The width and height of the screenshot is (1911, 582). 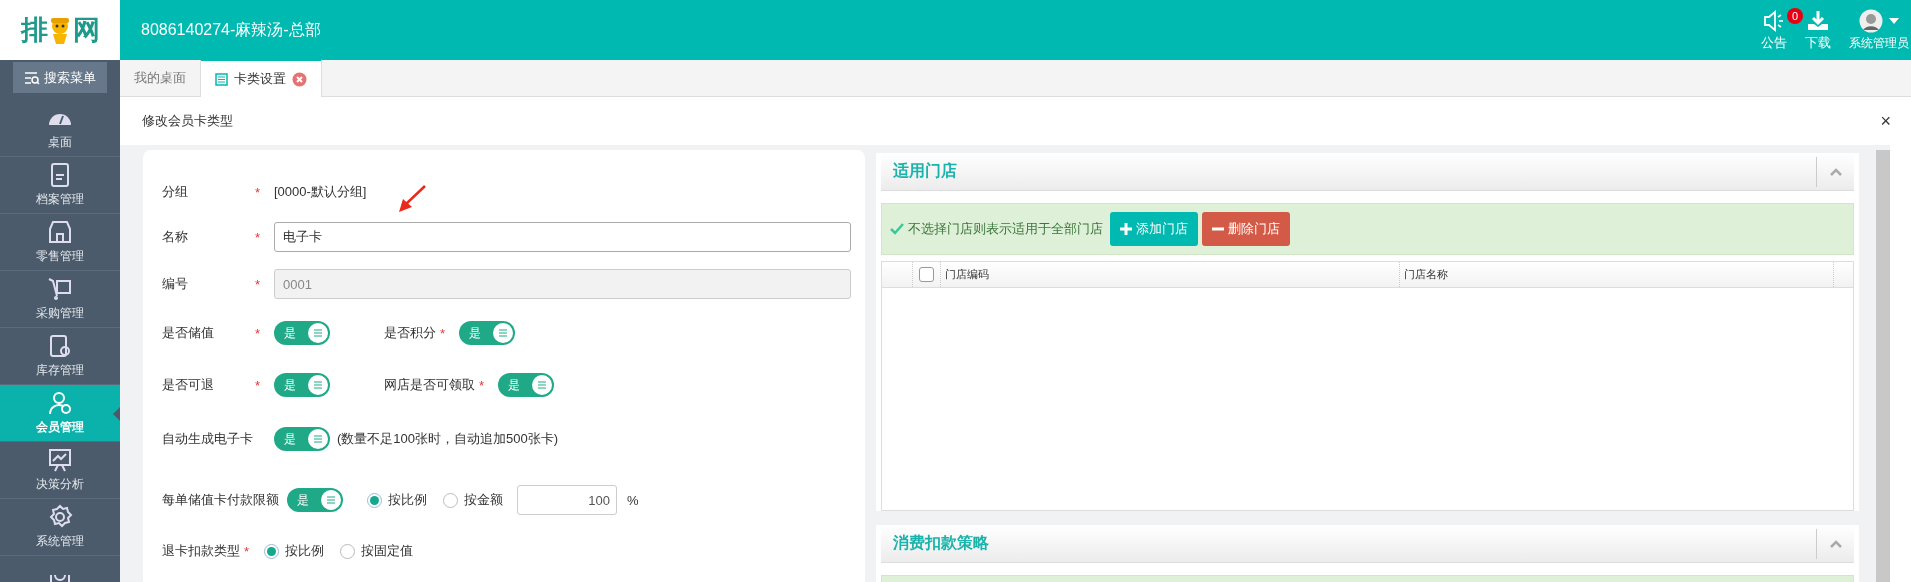 I want to click on caret-icon, so click(x=1894, y=21).